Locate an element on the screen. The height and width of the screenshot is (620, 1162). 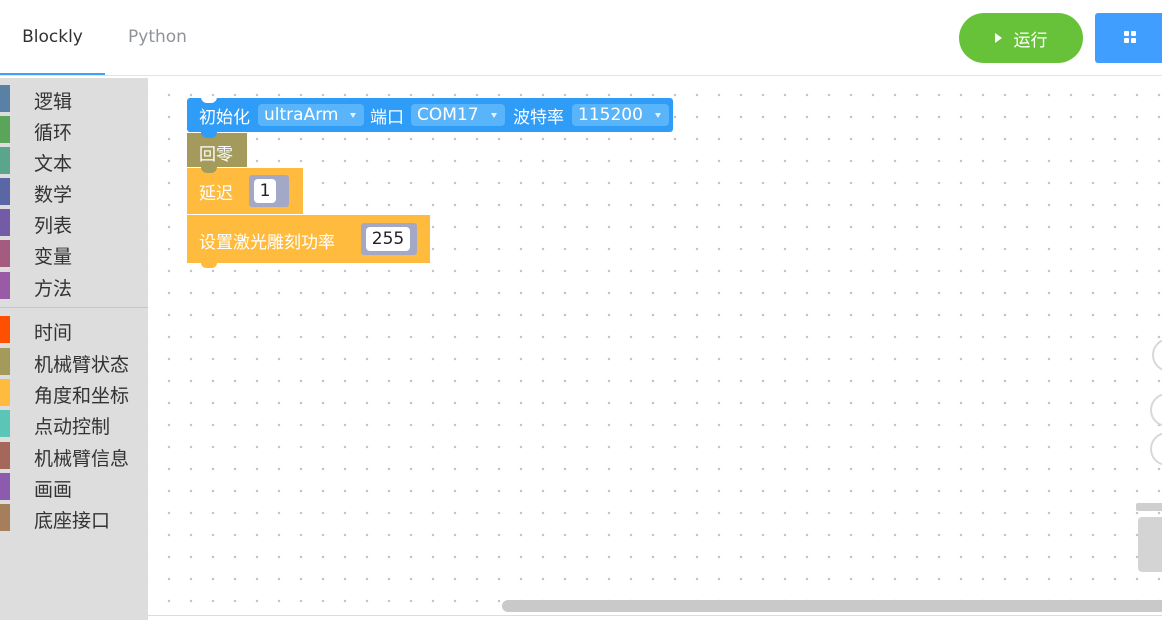
toolbox-category-jog-control: 点动控制 is located at coordinates (74, 423).